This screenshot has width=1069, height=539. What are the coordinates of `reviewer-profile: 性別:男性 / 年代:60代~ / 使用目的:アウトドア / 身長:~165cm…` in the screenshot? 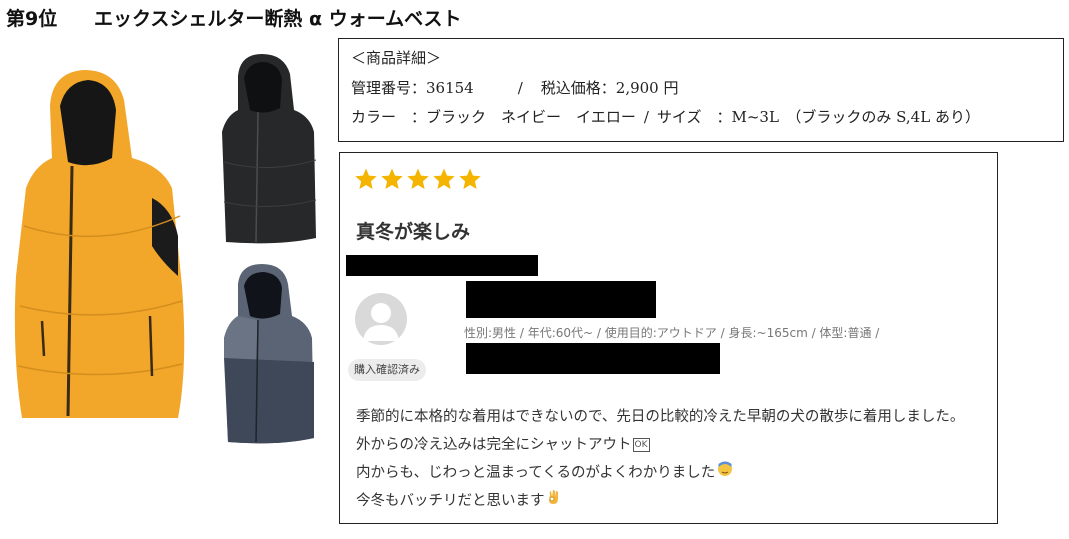 It's located at (672, 333).